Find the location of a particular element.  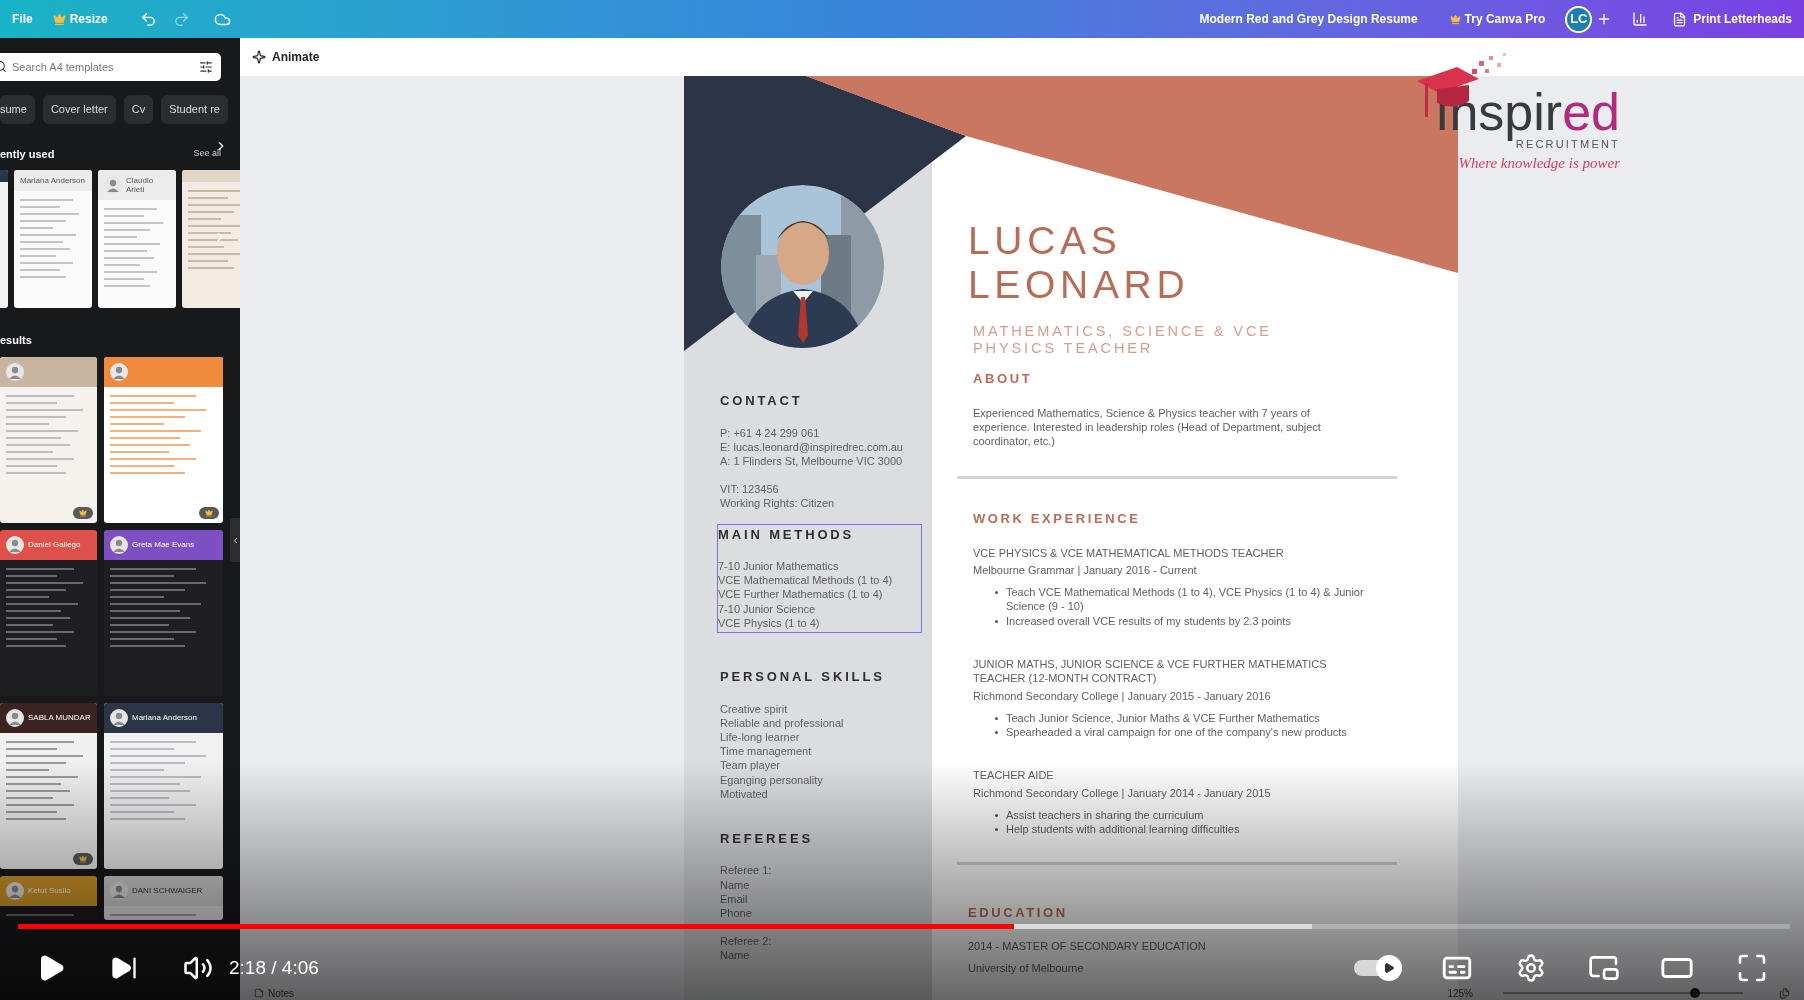

resume-text: Motivated is located at coordinates (744, 793).